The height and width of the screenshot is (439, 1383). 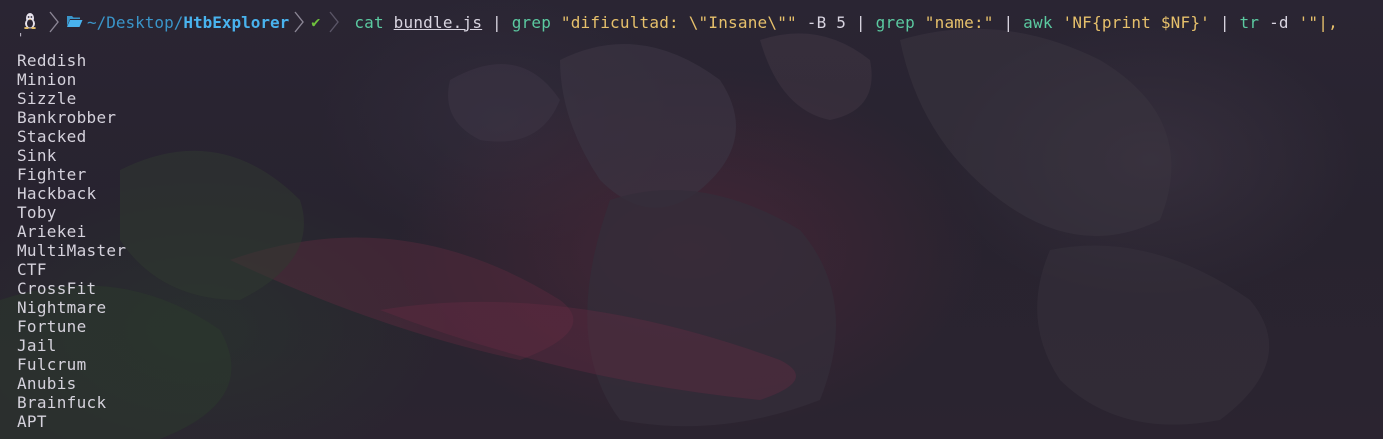 I want to click on folder-open-icon, so click(x=74, y=22).